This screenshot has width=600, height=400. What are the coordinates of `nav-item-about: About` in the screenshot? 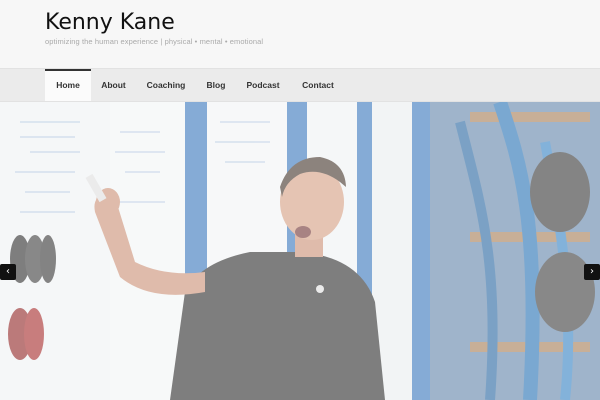 It's located at (113, 85).